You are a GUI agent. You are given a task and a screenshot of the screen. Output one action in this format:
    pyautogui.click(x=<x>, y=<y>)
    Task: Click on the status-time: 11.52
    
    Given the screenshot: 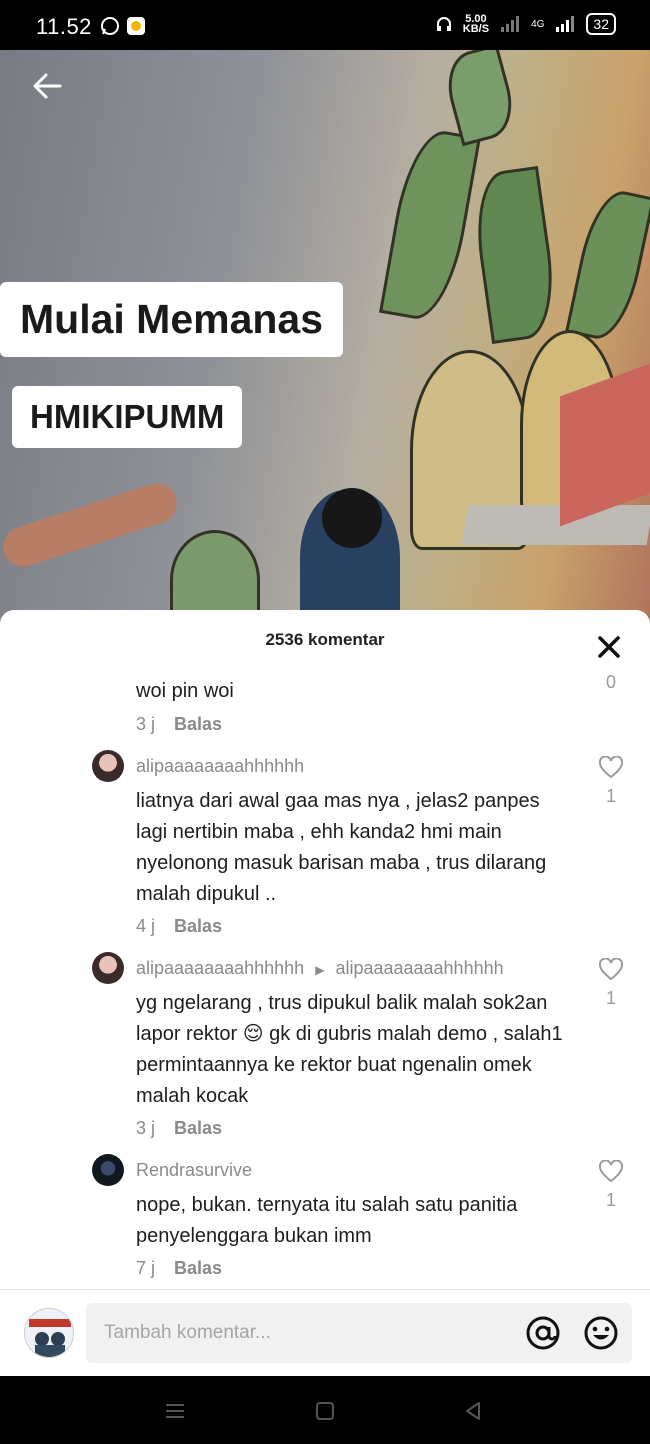 What is the action you would take?
    pyautogui.click(x=64, y=26)
    